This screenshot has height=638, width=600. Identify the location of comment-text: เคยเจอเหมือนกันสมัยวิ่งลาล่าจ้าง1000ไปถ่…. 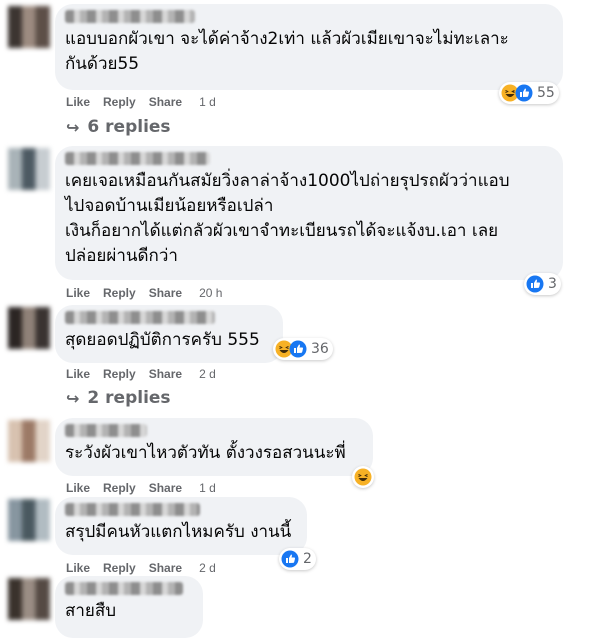
(287, 218).